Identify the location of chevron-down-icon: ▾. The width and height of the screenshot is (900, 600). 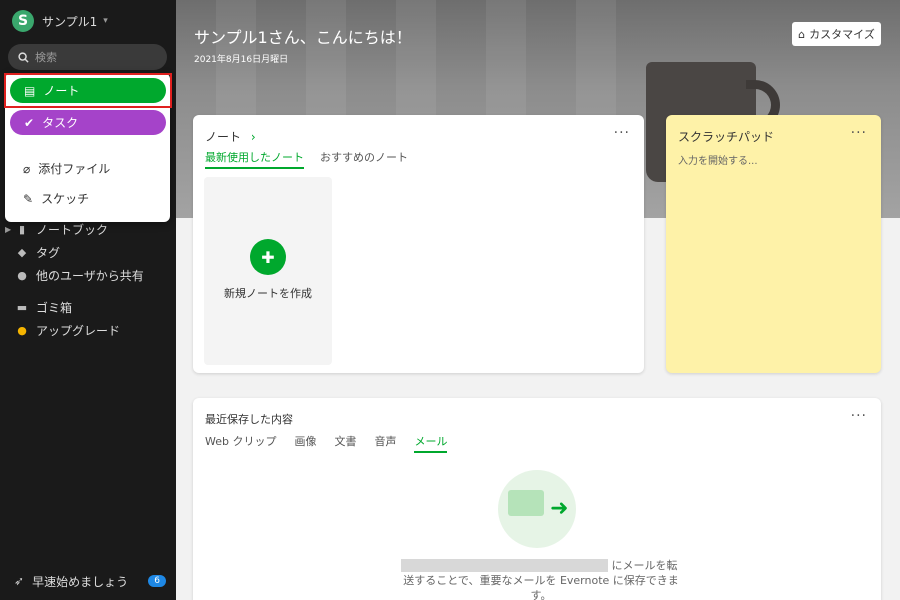
(105, 21).